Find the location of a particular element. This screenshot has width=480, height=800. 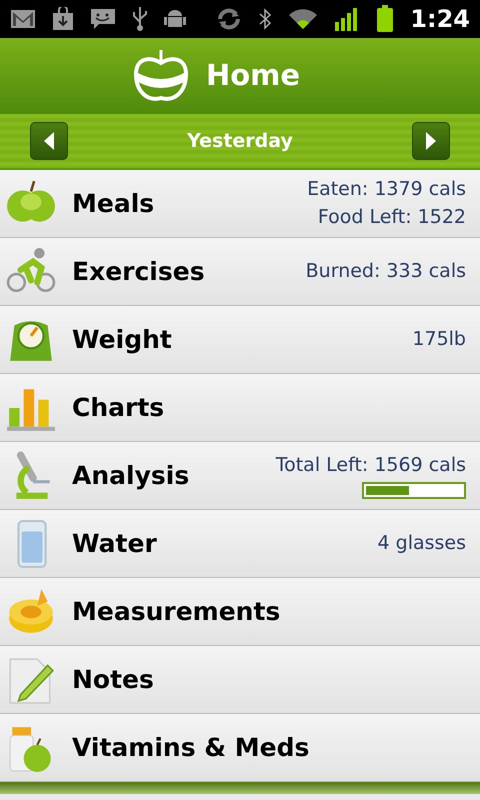

previous-day-button is located at coordinates (49, 141).